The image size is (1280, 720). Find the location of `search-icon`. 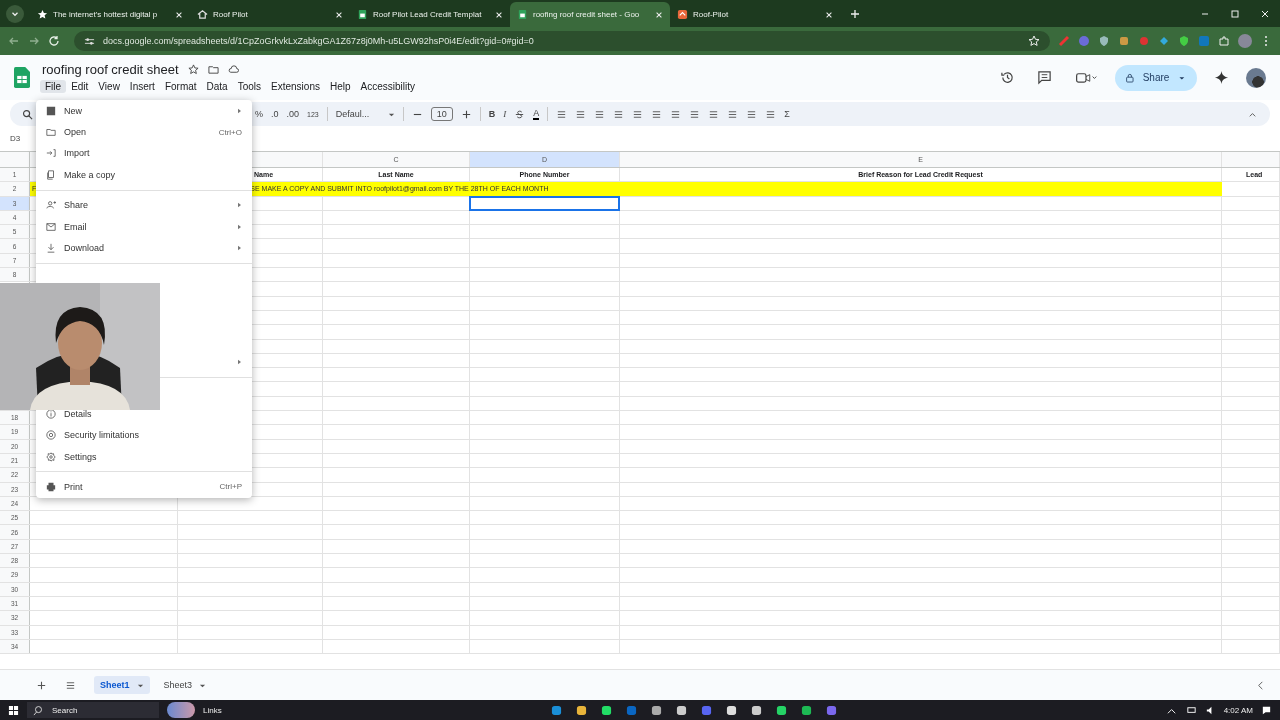

search-icon is located at coordinates (27, 114).